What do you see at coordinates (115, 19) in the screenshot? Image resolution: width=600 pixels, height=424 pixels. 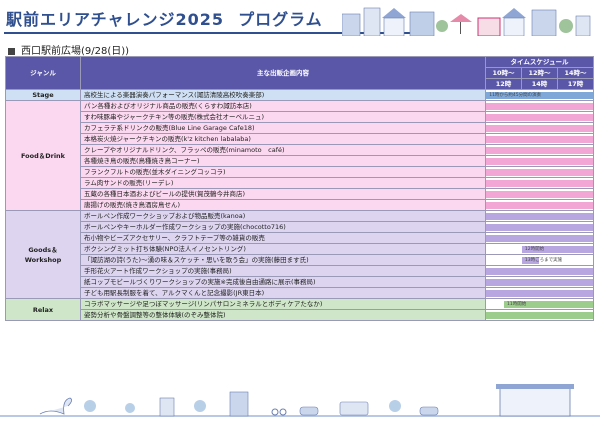 I see `title-text: 駅前エリアチャレンジ2025` at bounding box center [115, 19].